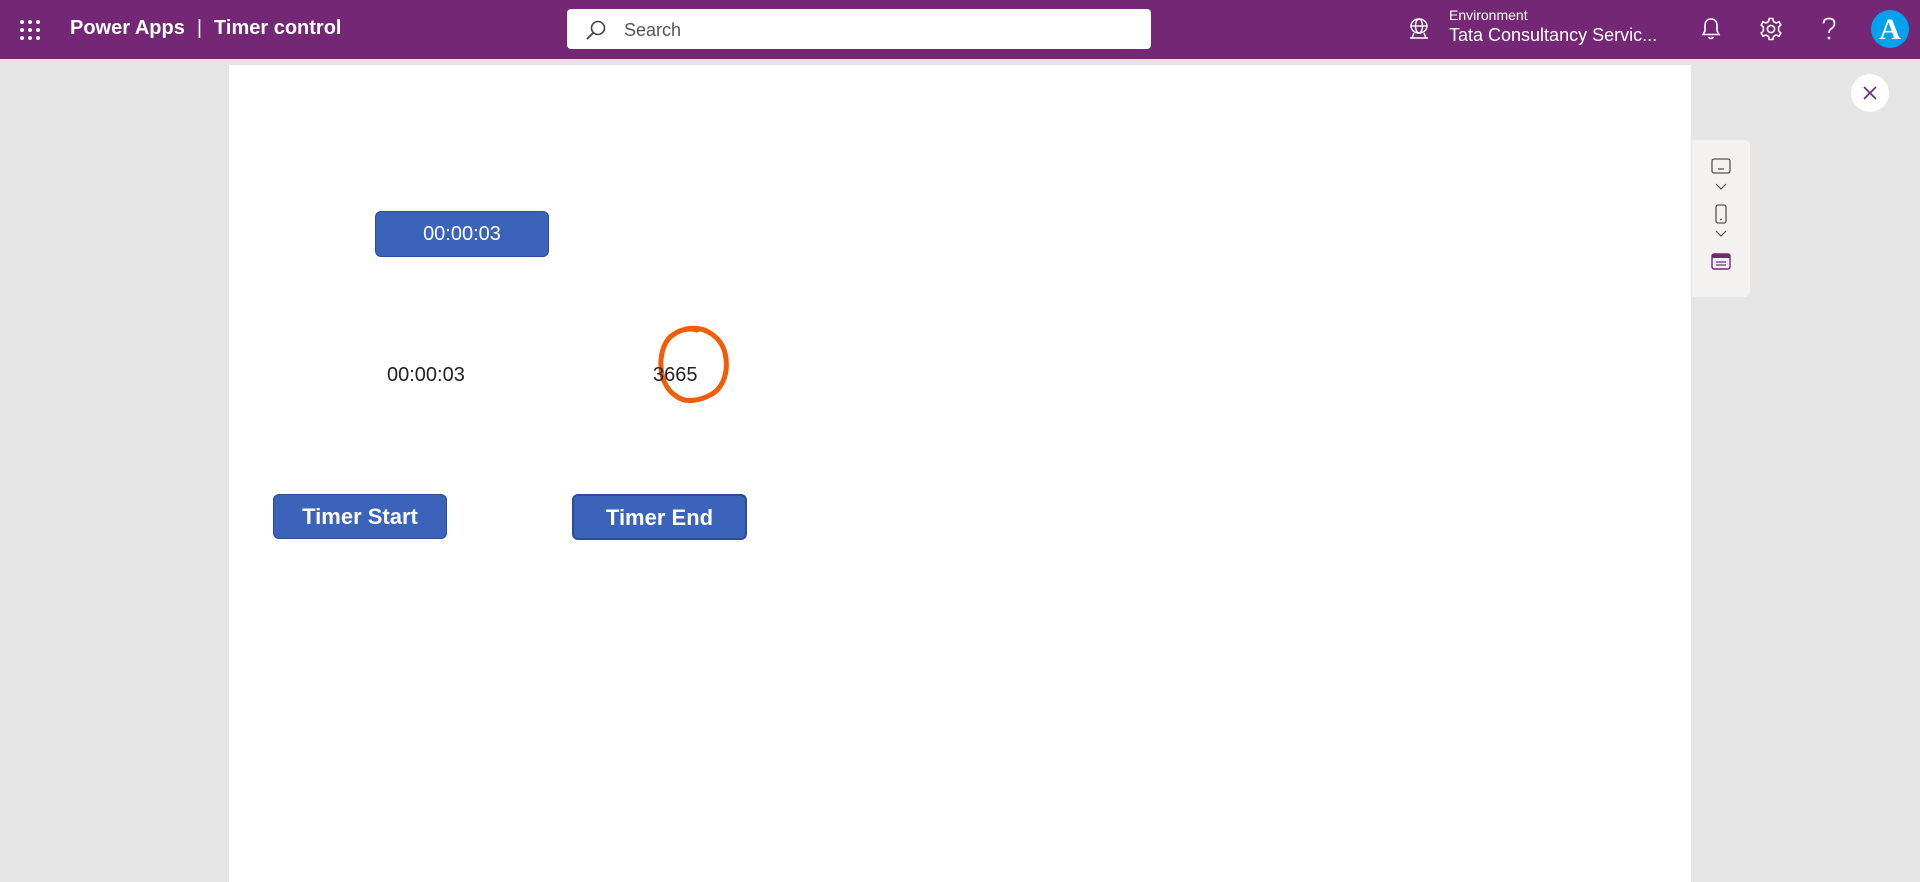 Image resolution: width=1920 pixels, height=882 pixels. I want to click on app-page-title: Timer control, so click(278, 28).